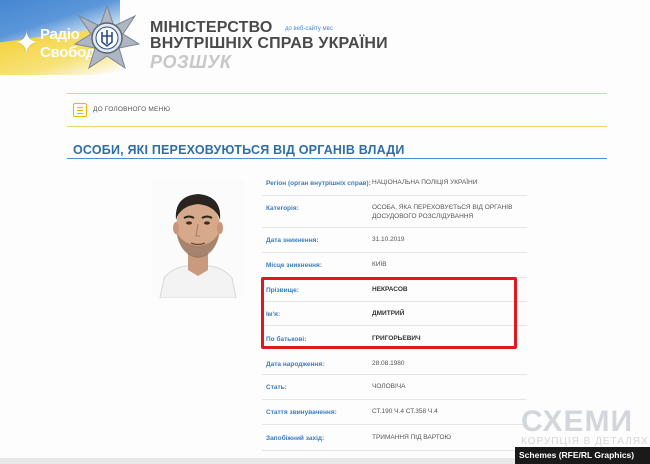 The height and width of the screenshot is (464, 650). I want to click on ministry-title: МІНІСТЕРСТВО ВНУТРІШНІХ СПРАВ УКРАЇНИ, so click(269, 36).